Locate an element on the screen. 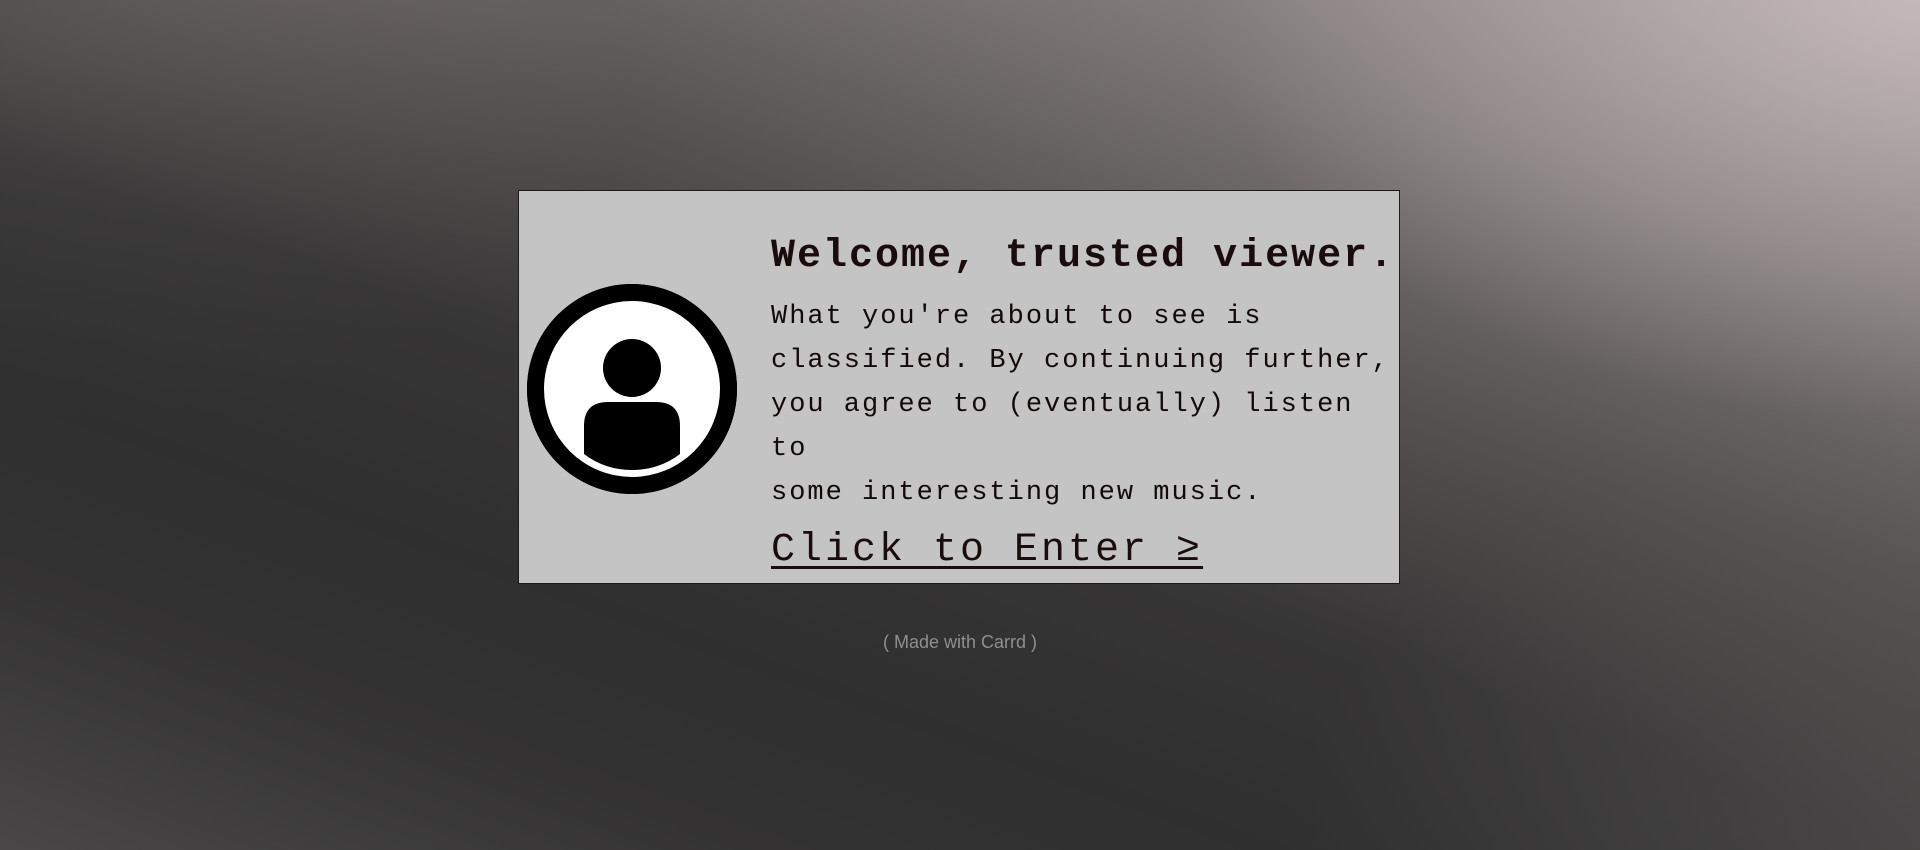 The height and width of the screenshot is (850, 1920). made-with-carrd-link: ( Made with Carrd ) is located at coordinates (960, 642).